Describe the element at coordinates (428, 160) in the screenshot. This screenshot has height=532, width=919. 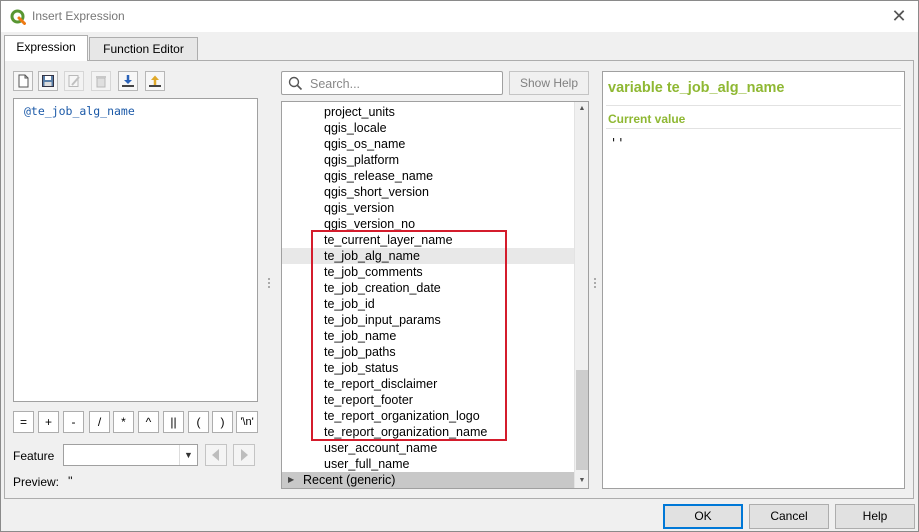
I see `tree-item: qgis_platform` at that location.